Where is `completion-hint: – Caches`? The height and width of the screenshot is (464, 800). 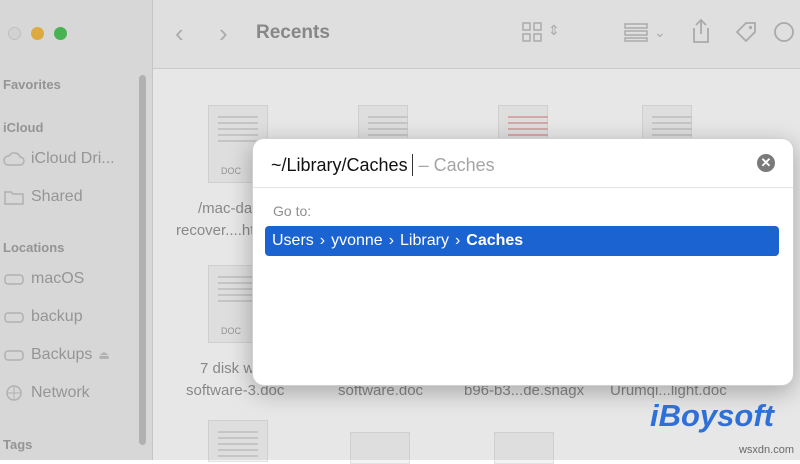
completion-hint: – Caches is located at coordinates (456, 164).